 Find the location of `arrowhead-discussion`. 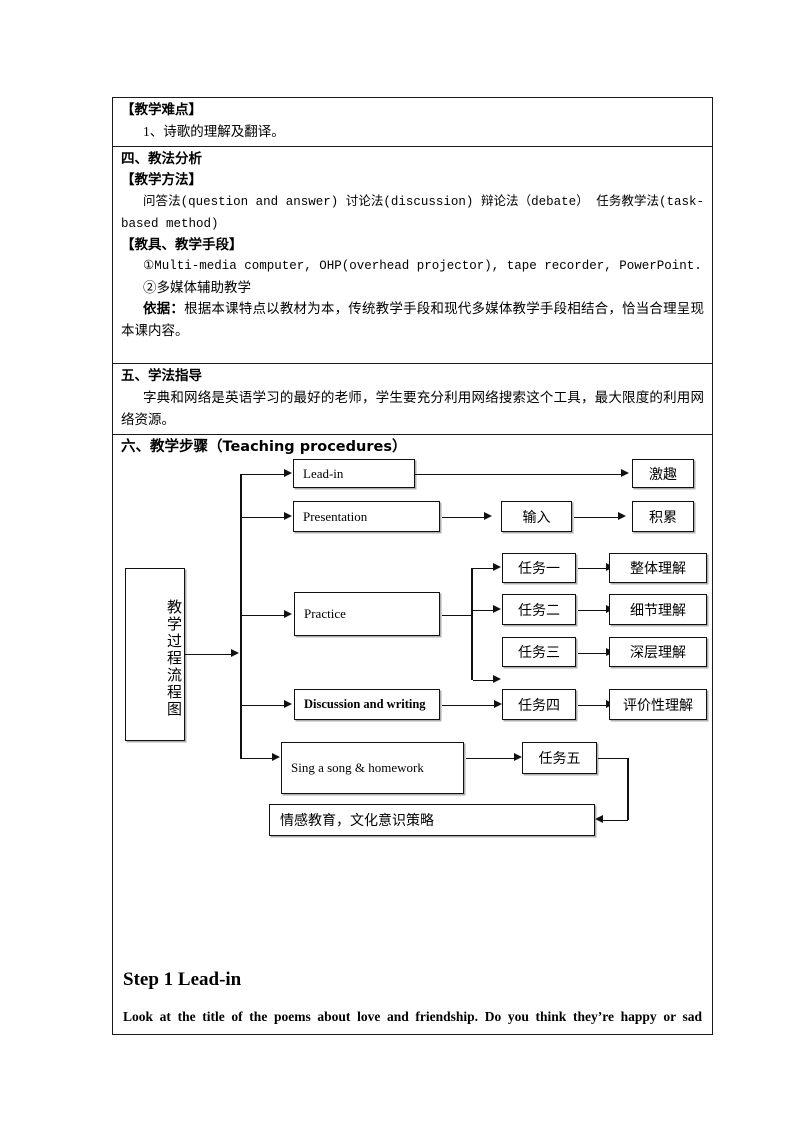

arrowhead-discussion is located at coordinates (288, 704).